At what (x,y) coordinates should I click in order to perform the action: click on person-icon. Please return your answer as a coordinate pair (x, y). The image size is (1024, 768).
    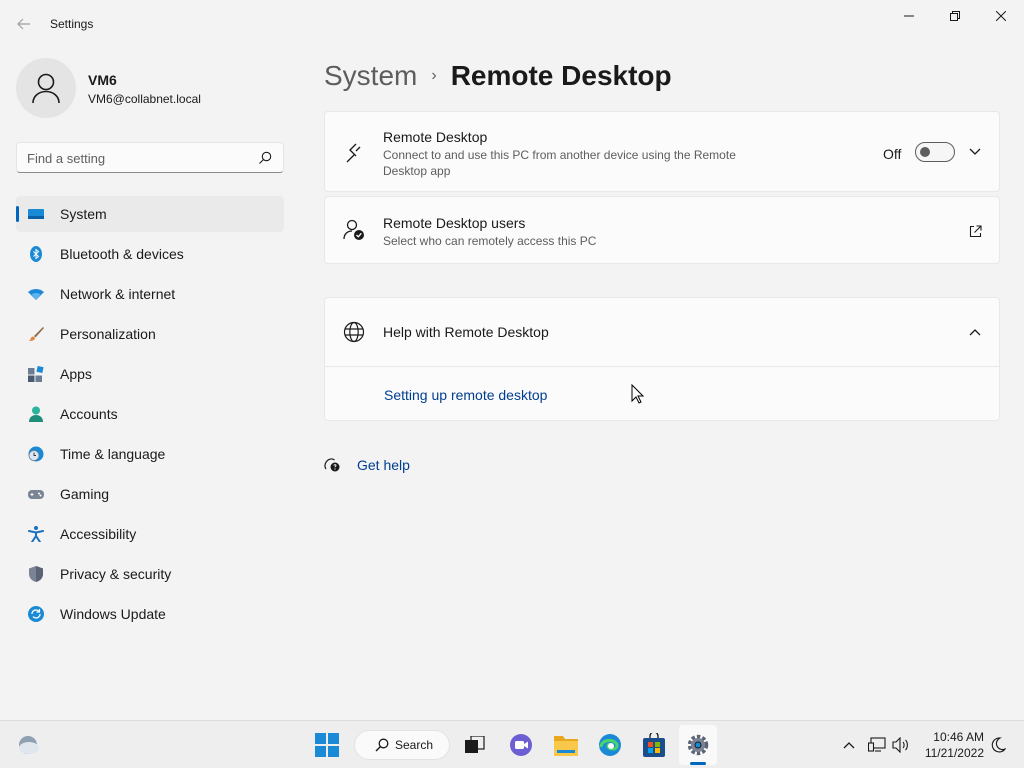
    Looking at the image, I should click on (46, 88).